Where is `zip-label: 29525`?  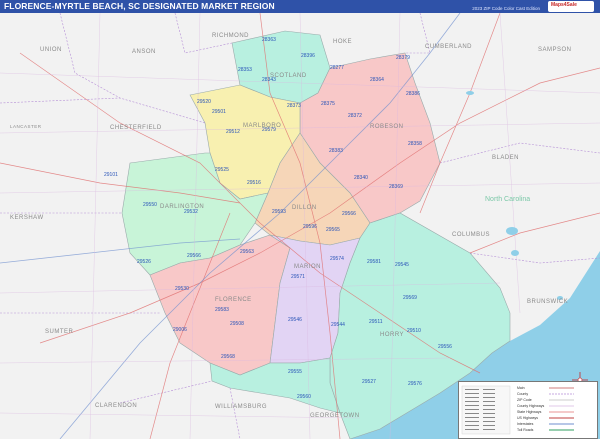
zip-label: 29525 is located at coordinates (222, 170).